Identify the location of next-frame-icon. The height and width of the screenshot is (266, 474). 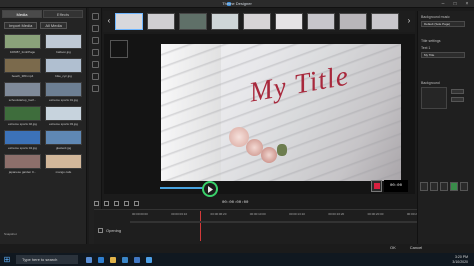
(126, 203).